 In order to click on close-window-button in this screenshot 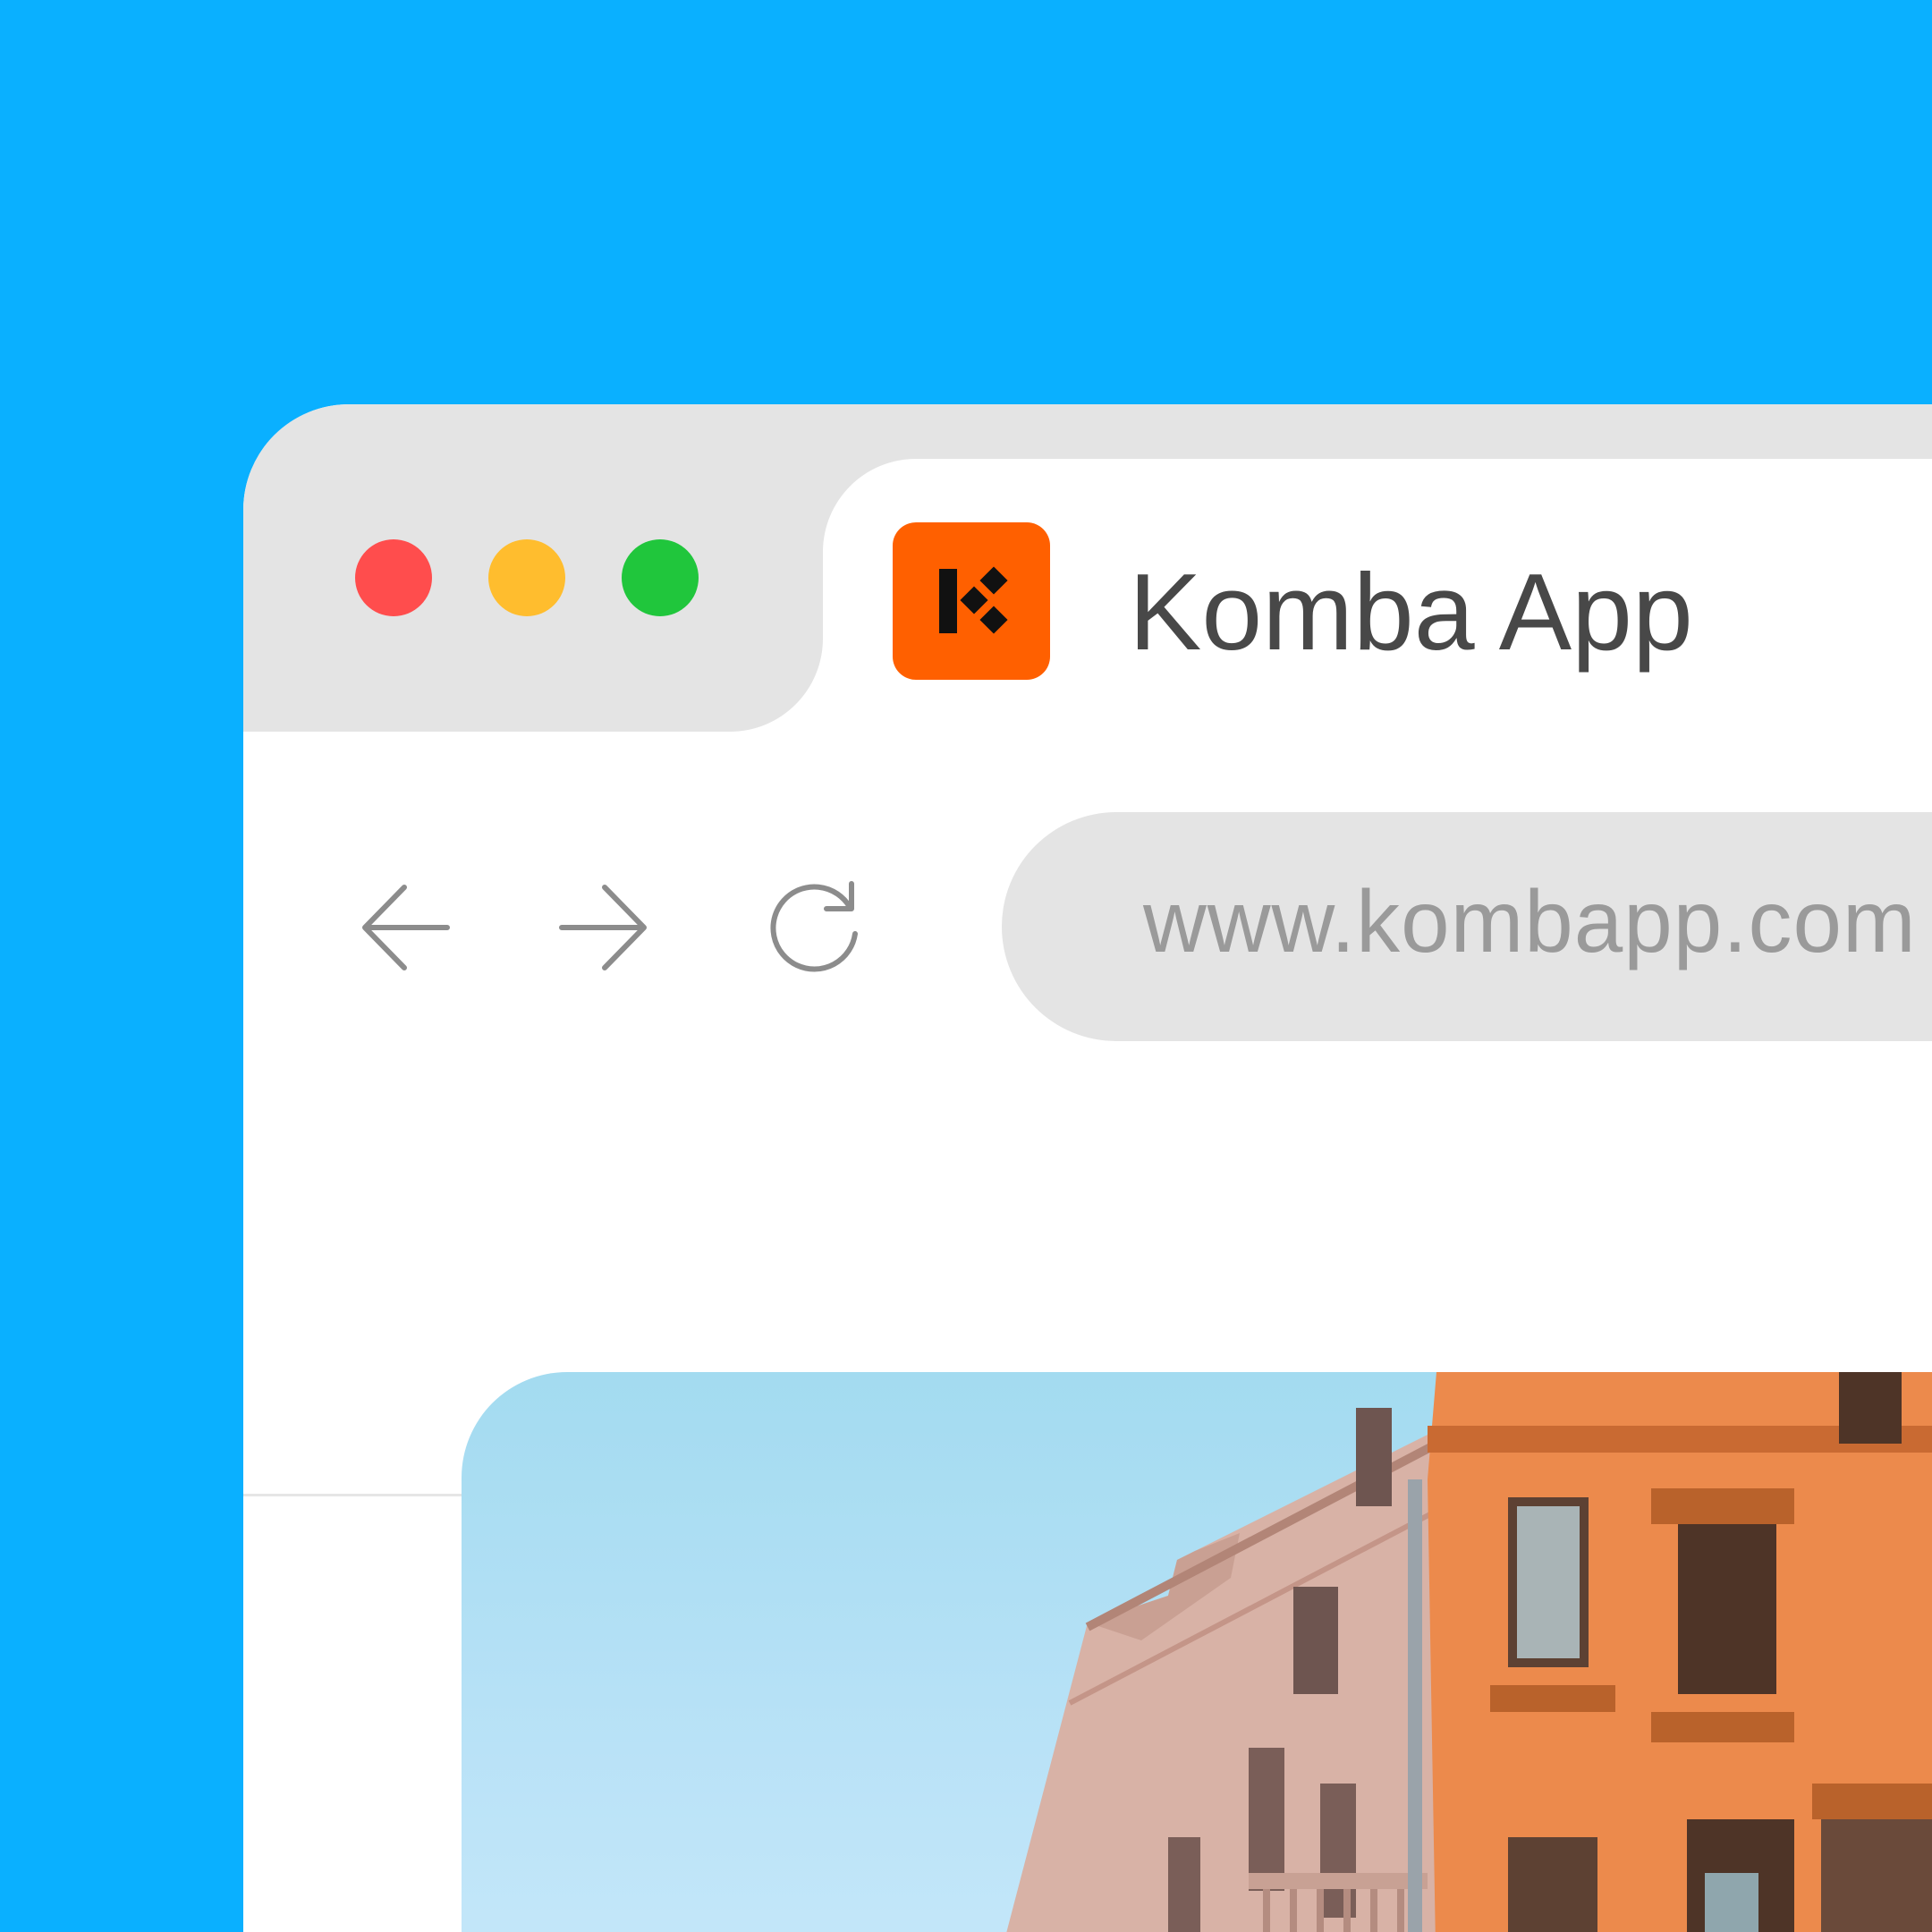, I will do `click(393, 577)`.